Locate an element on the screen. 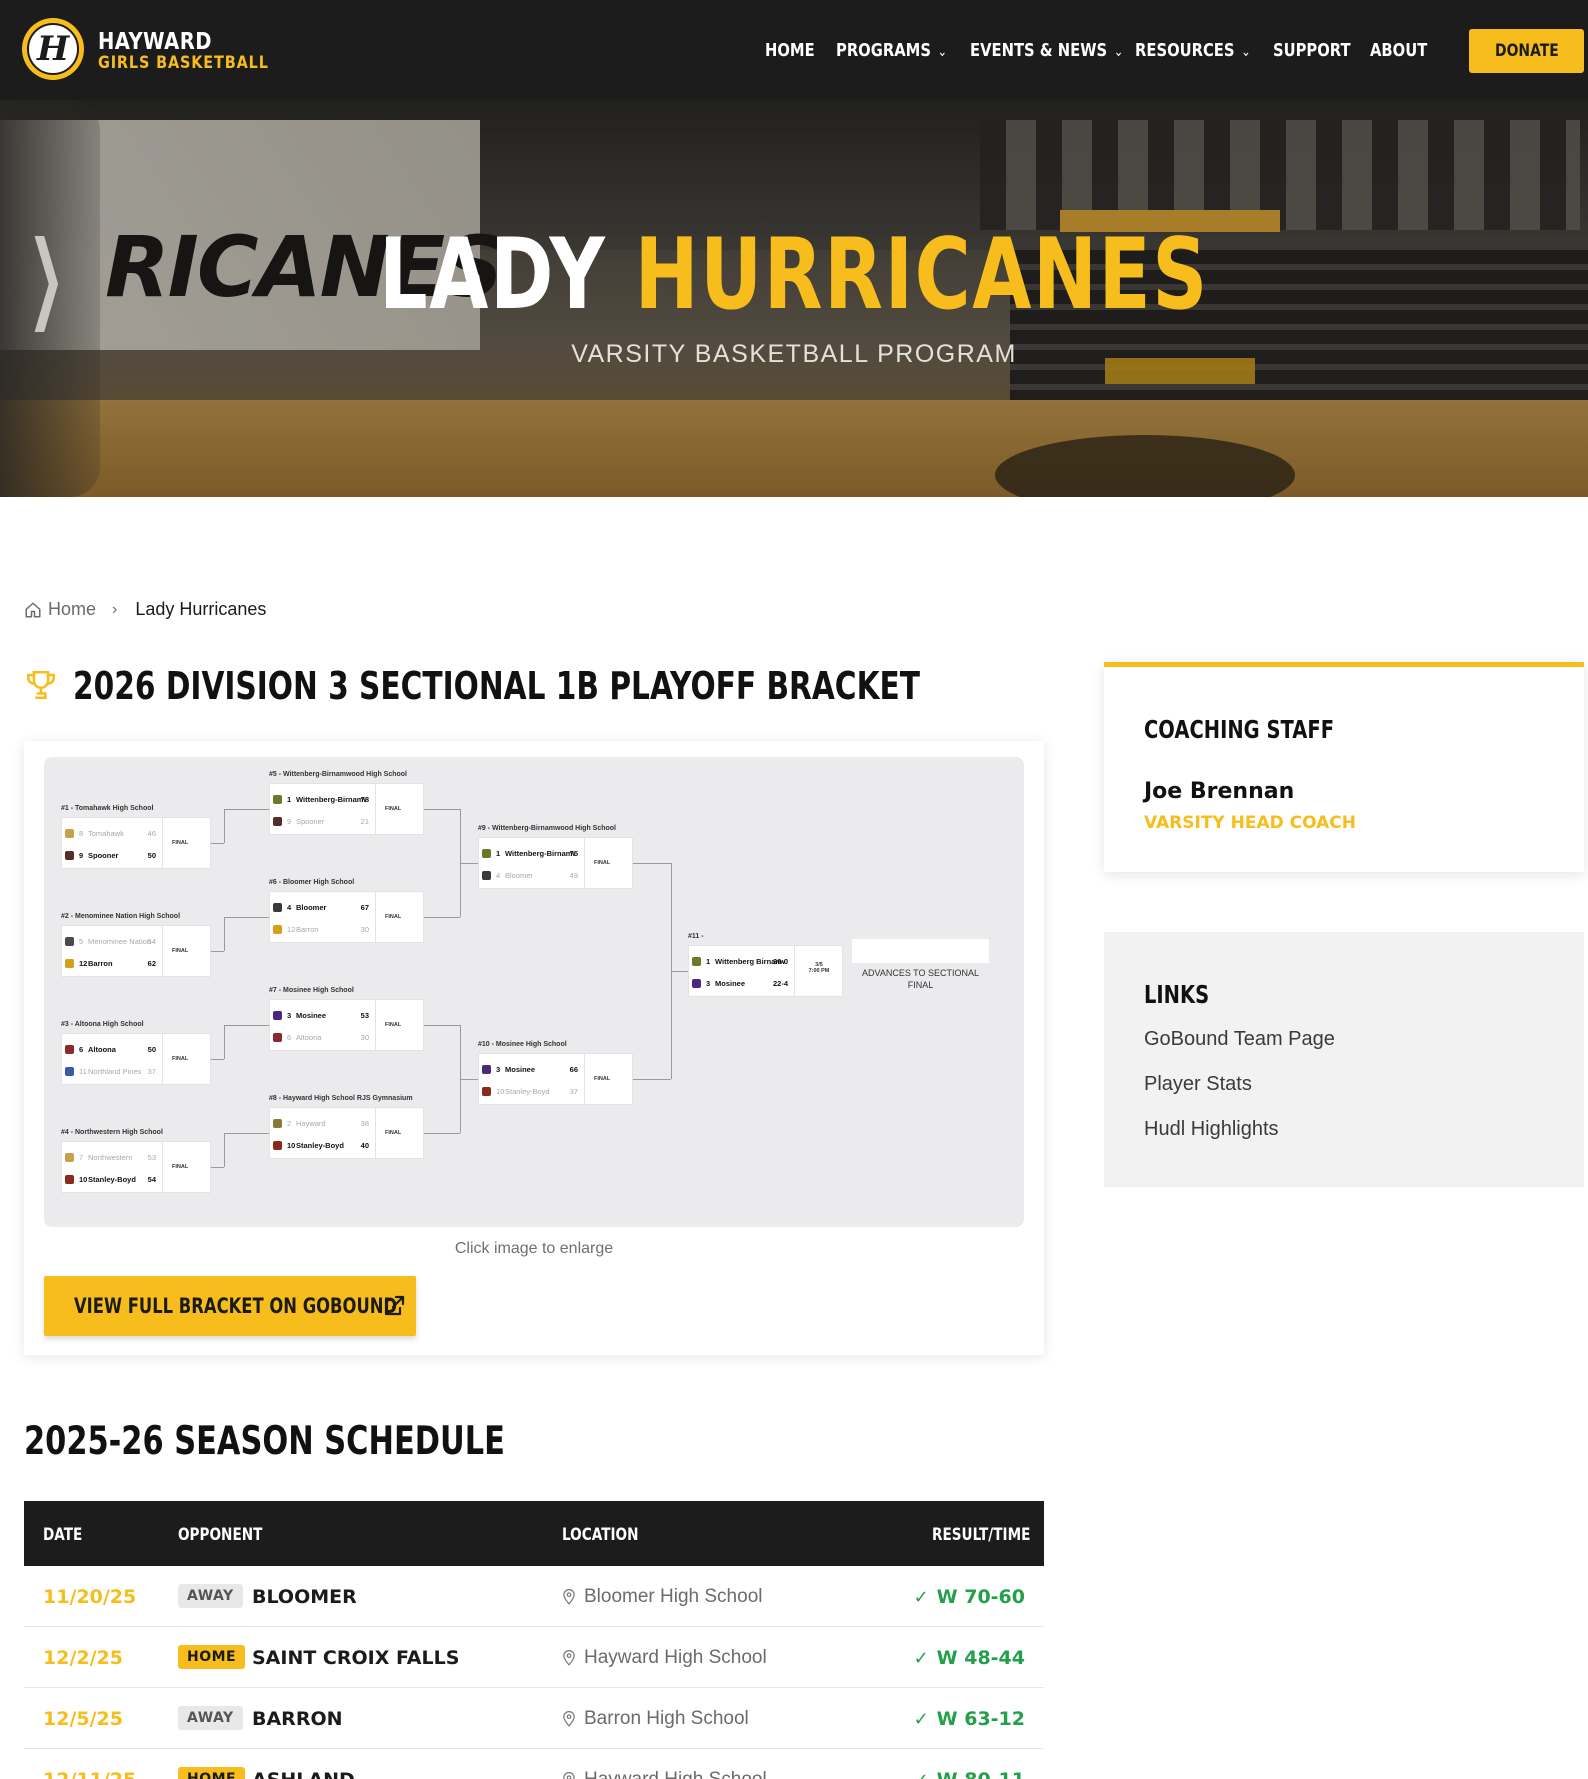  team-seed: 4 is located at coordinates (498, 875).